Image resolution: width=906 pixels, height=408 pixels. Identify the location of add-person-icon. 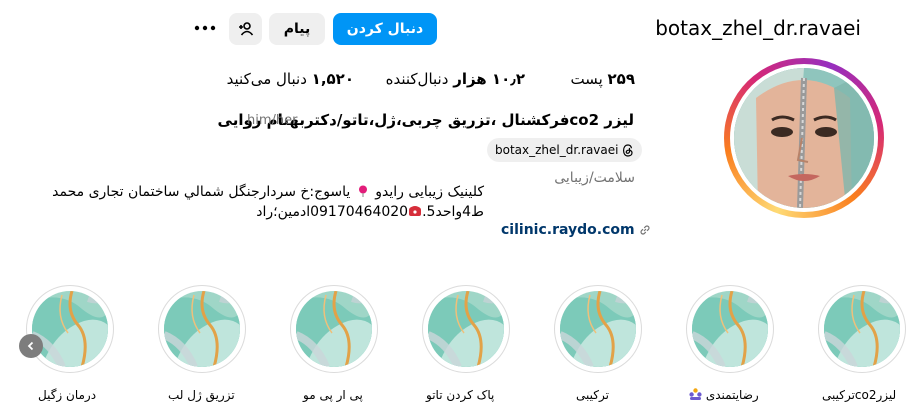
(245, 29).